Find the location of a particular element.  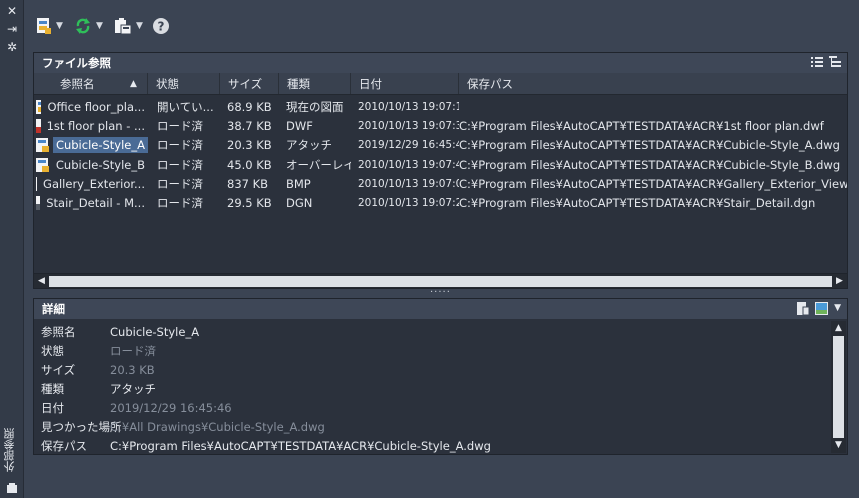

tree-view-icon is located at coordinates (835, 62).